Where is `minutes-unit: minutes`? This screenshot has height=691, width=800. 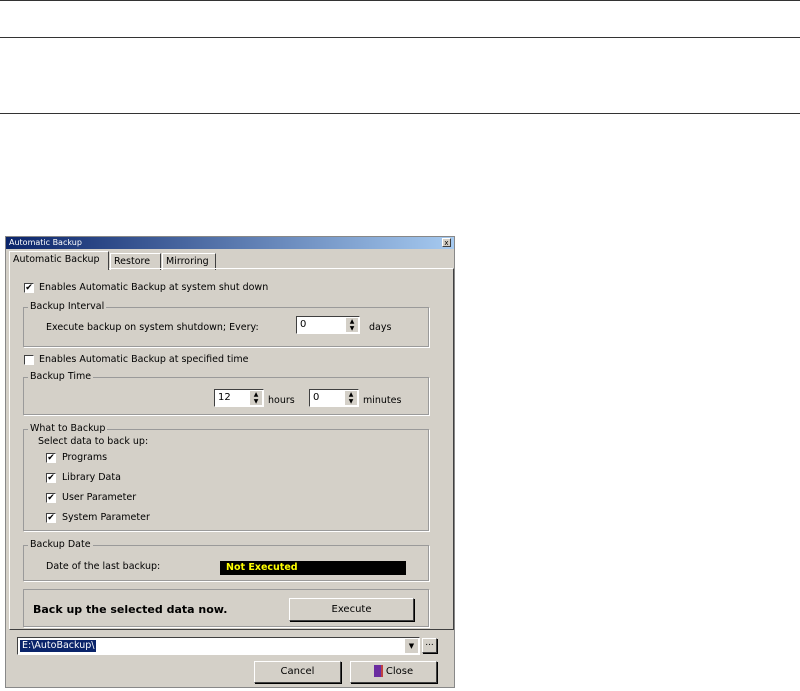
minutes-unit: minutes is located at coordinates (382, 400).